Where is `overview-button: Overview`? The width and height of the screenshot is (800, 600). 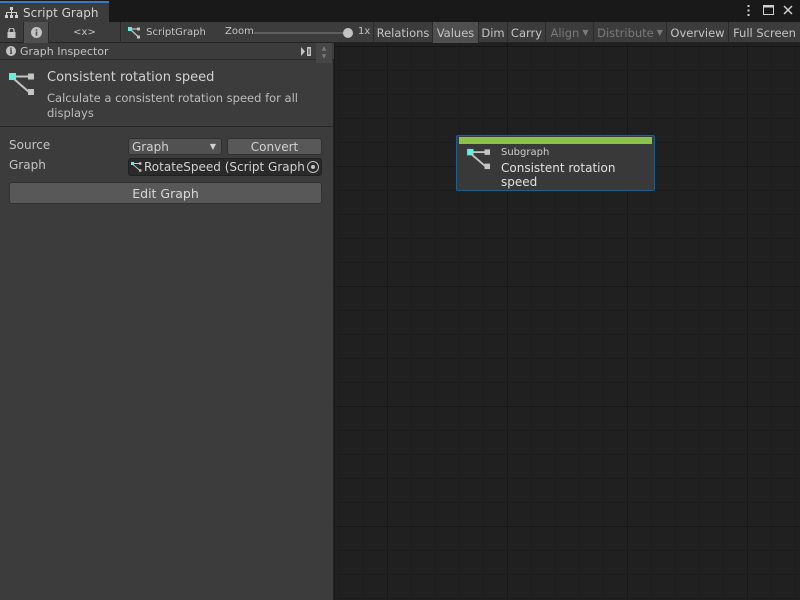 overview-button: Overview is located at coordinates (698, 32).